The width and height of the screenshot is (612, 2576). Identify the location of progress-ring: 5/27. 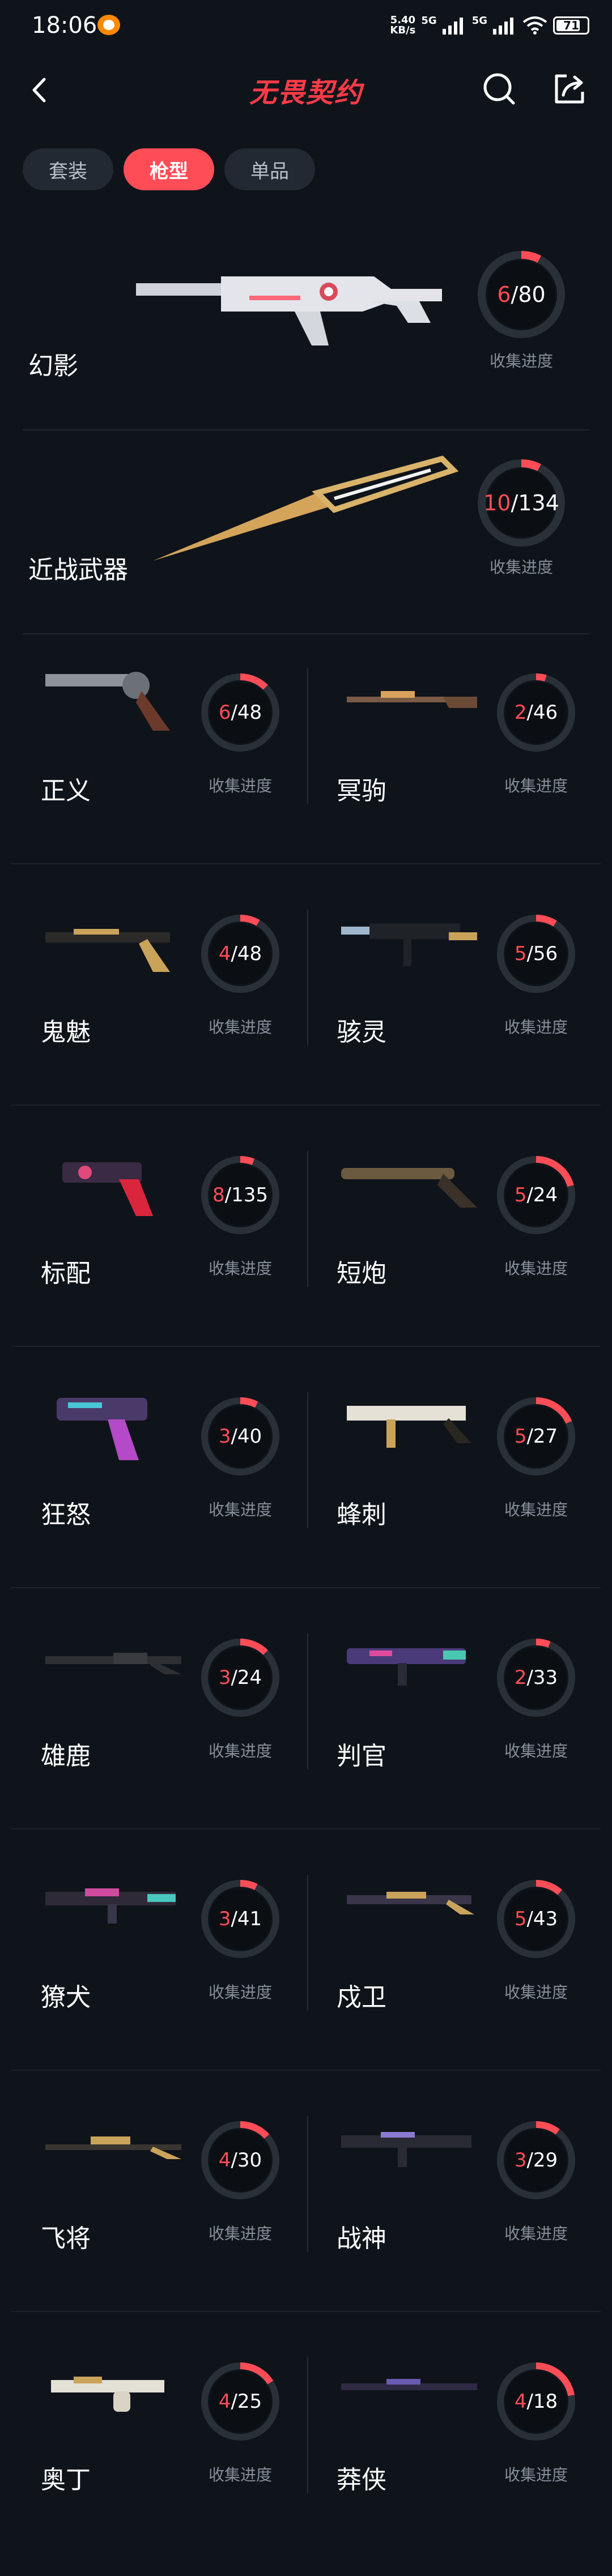
(536, 1436).